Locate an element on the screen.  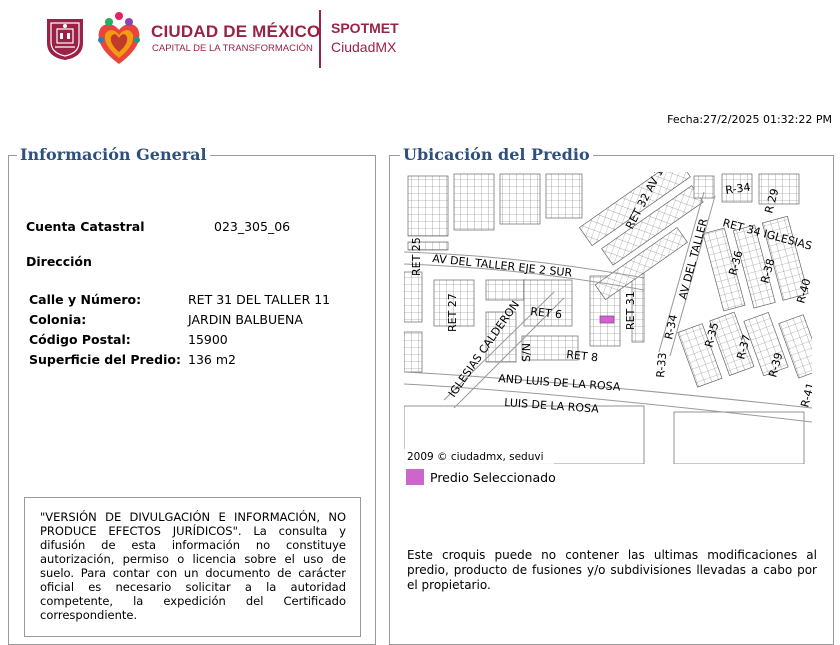
app-subtitle: CiudadMX is located at coordinates (364, 47).